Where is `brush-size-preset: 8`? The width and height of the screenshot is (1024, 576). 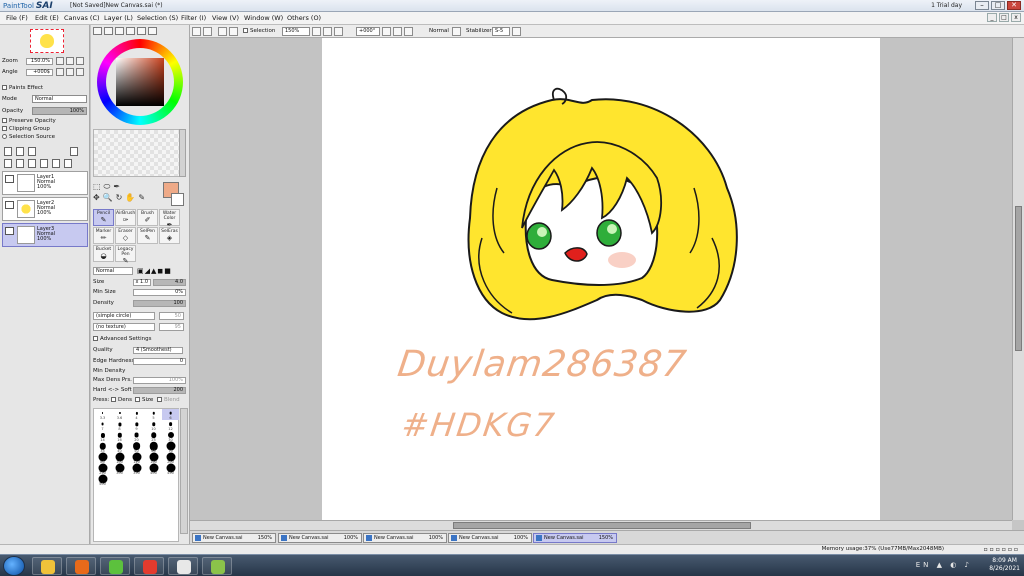
brush-size-preset: 8 is located at coordinates (119, 425).